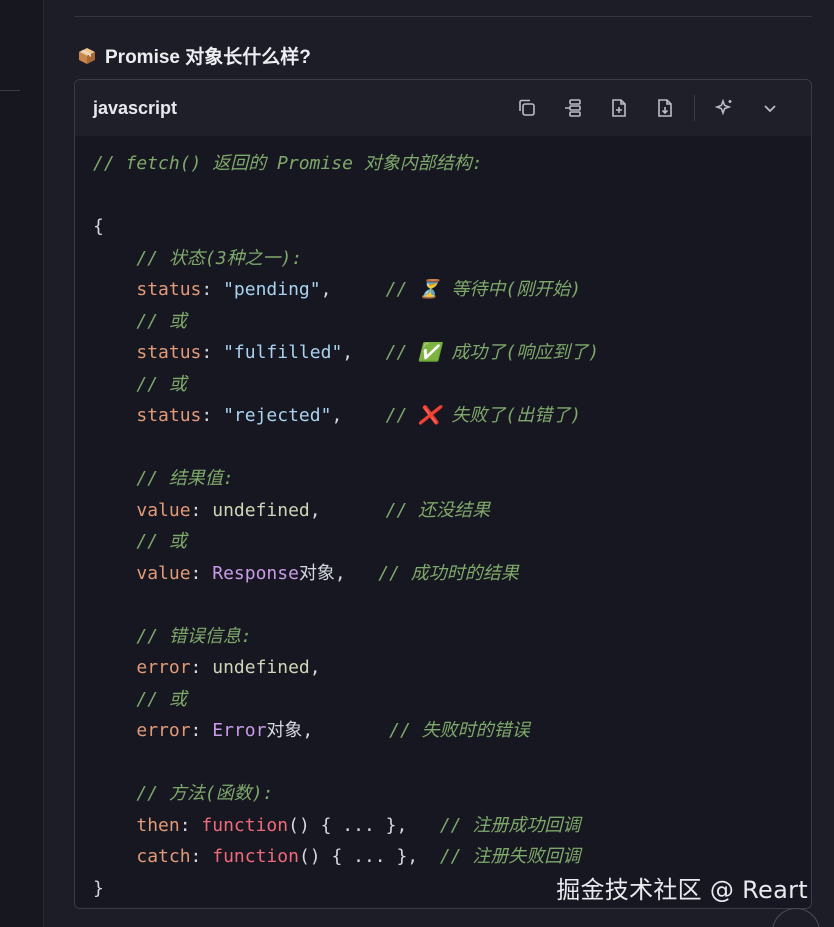 This screenshot has width=834, height=927. I want to click on code-comment: // 注册失败回调, so click(510, 856).